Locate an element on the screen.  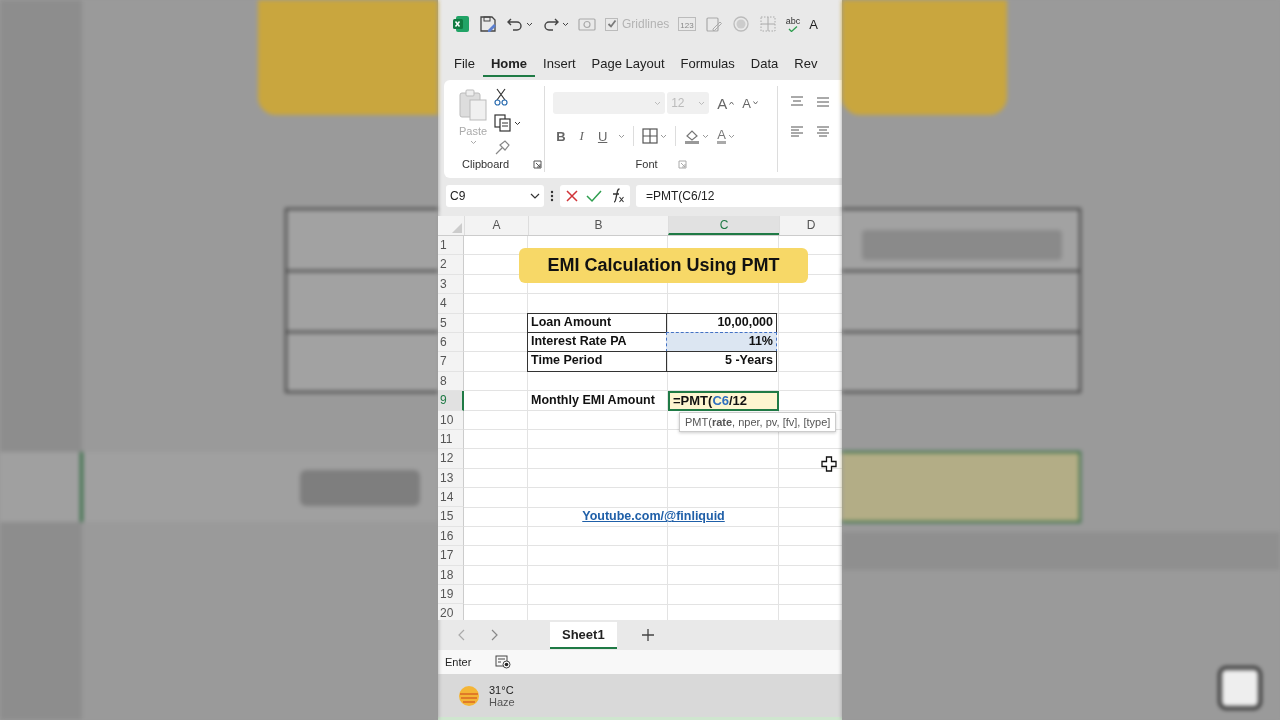
row-header: 17 is located at coordinates (451, 556).